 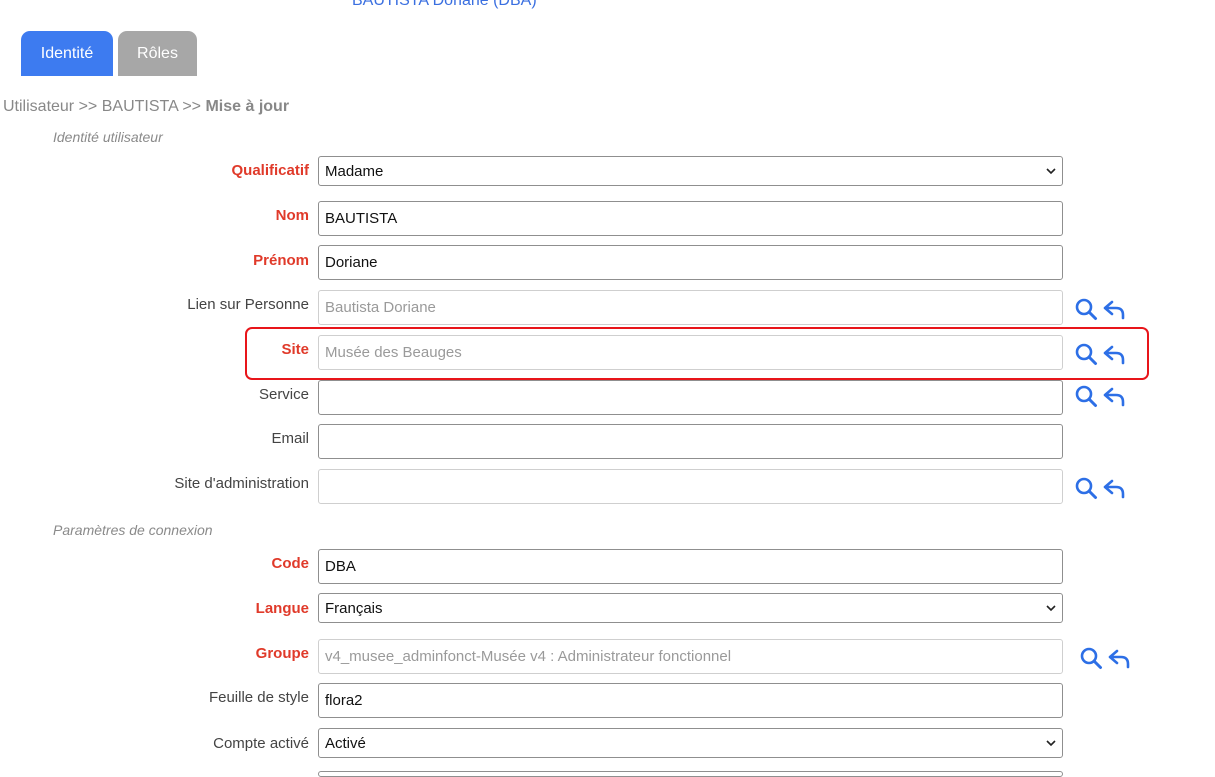 I want to click on compte-active-label: Compte activé, so click(x=261, y=743).